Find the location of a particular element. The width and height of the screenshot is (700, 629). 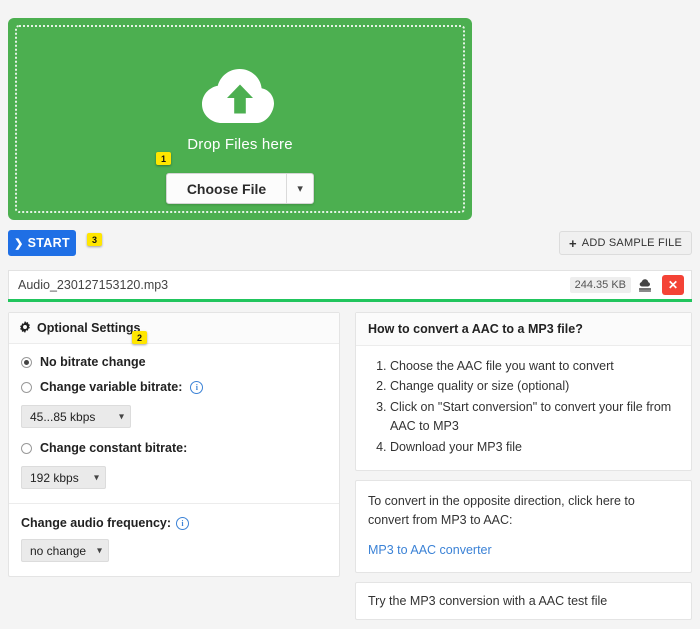

variable-bitrate-select-wrap: 45...85 kbps ▾ is located at coordinates (76, 416).